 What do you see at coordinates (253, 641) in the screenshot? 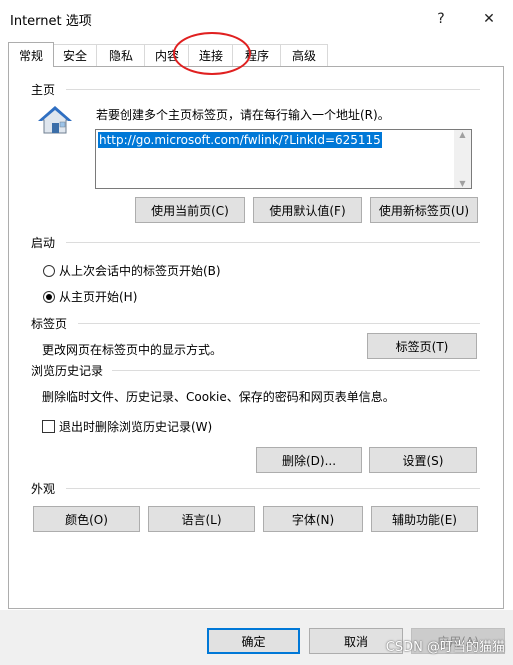
I see `ok-button: 确定` at bounding box center [253, 641].